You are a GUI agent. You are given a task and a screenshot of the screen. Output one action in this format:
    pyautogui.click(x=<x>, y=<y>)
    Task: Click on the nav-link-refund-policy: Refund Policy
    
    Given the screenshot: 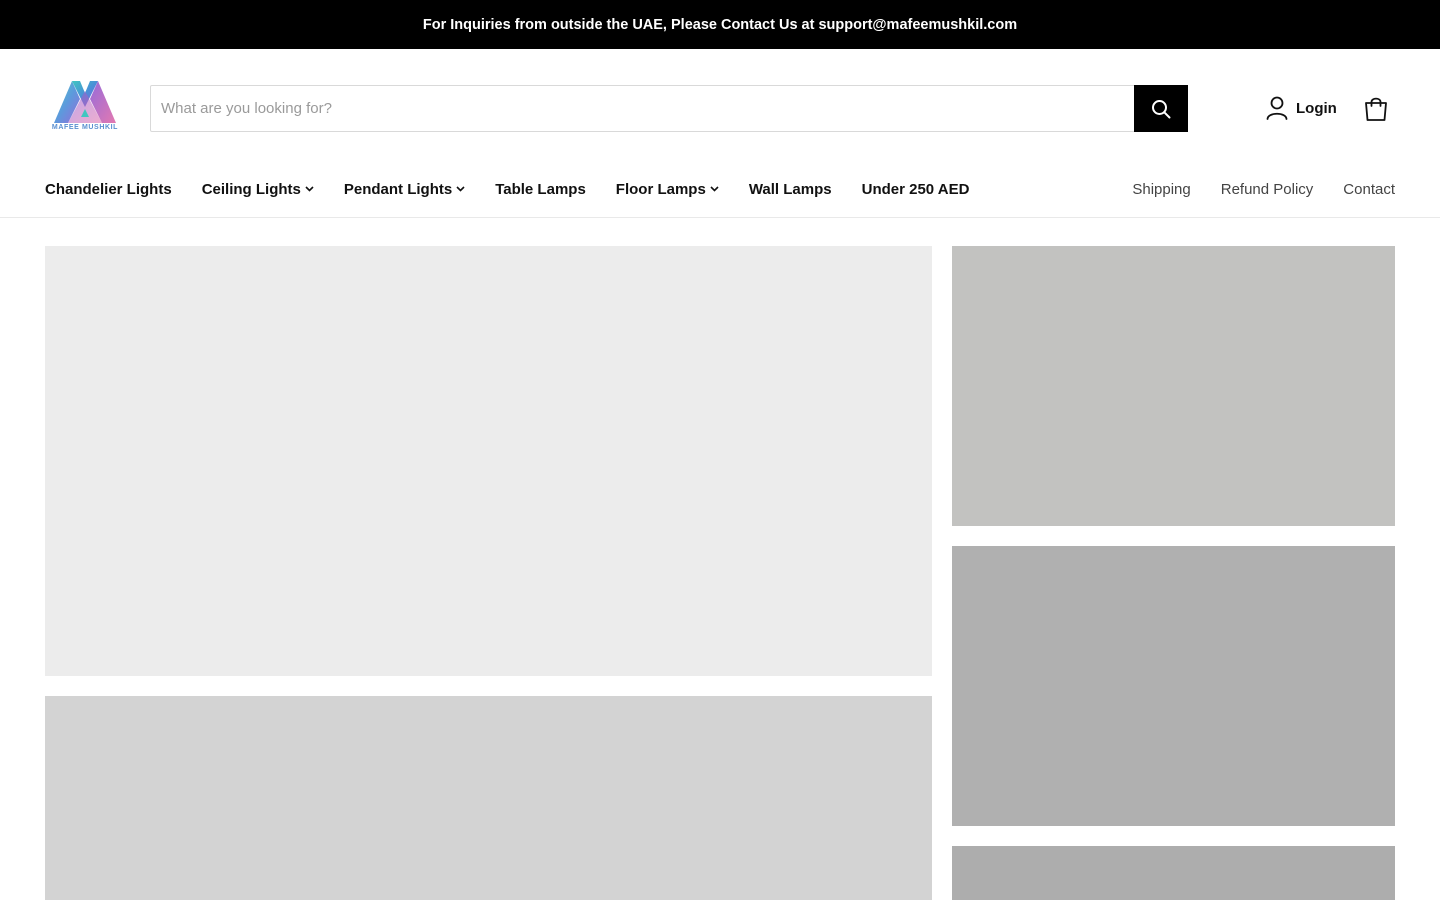 What is the action you would take?
    pyautogui.click(x=1267, y=189)
    